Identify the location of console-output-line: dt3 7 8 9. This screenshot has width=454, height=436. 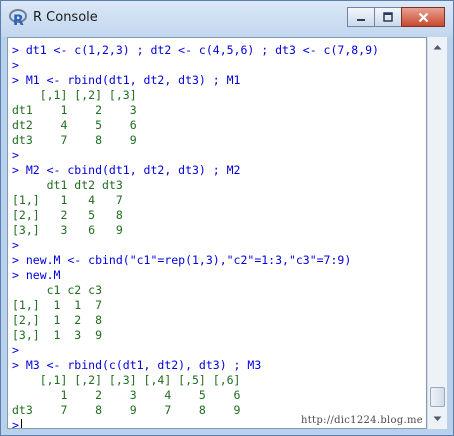
(74, 140).